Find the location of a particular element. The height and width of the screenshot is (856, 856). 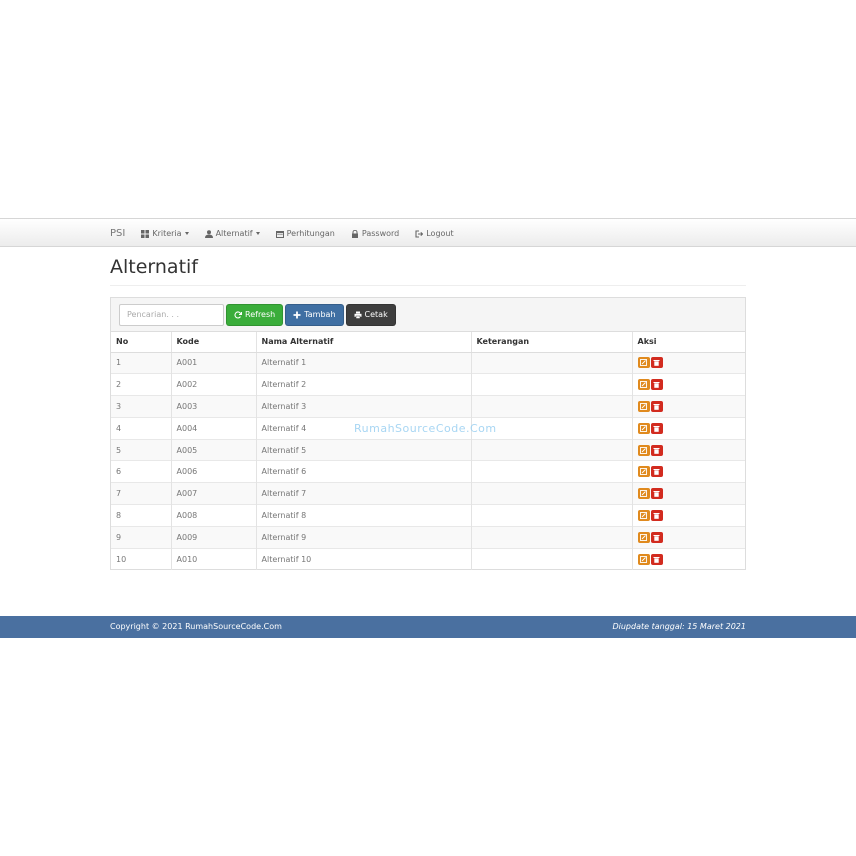

logout-icon is located at coordinates (419, 233).